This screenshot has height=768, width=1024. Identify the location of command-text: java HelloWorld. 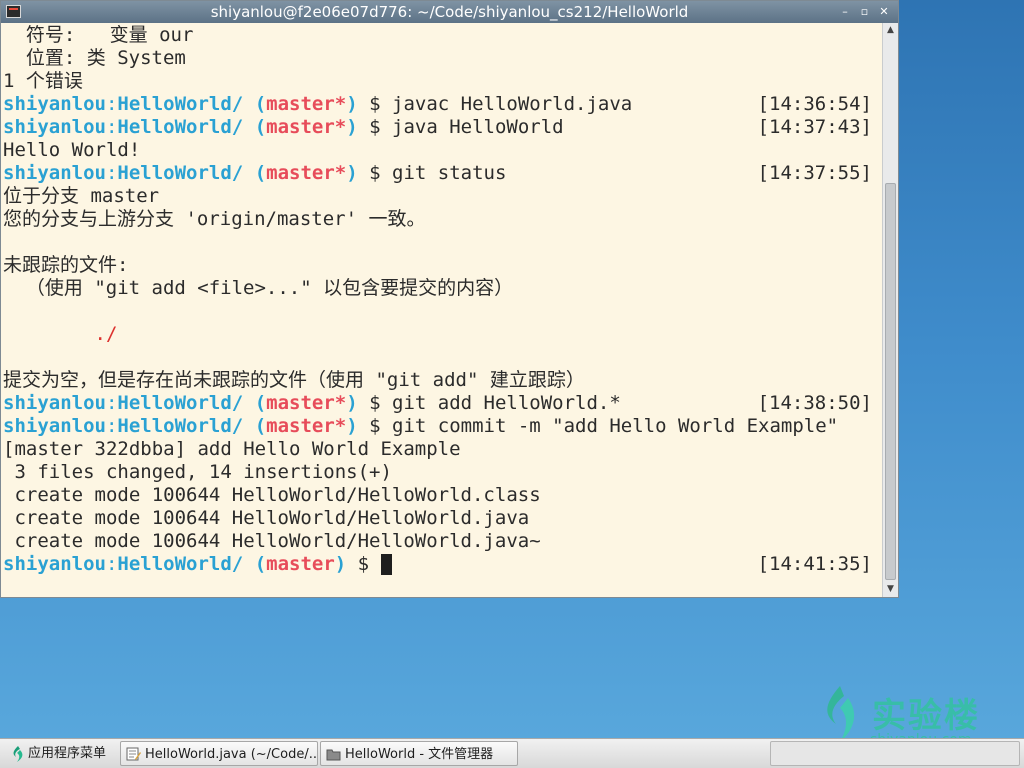
(478, 127).